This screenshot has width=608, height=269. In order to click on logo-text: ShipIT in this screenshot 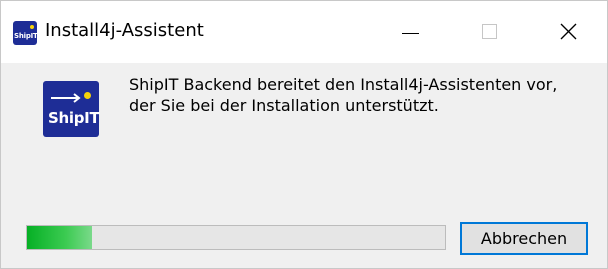, I will do `click(74, 118)`.